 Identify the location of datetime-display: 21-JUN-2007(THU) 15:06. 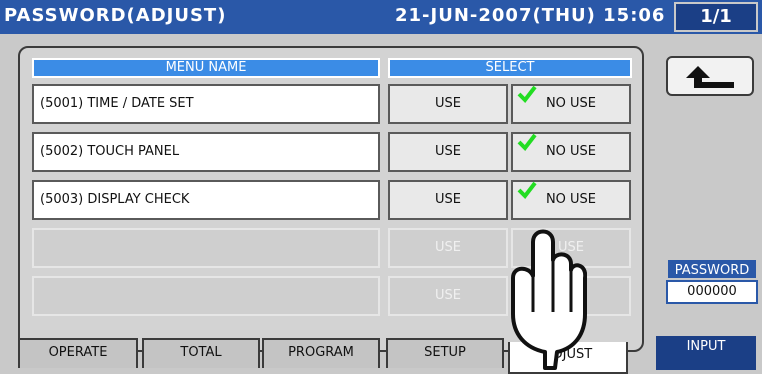
(530, 15).